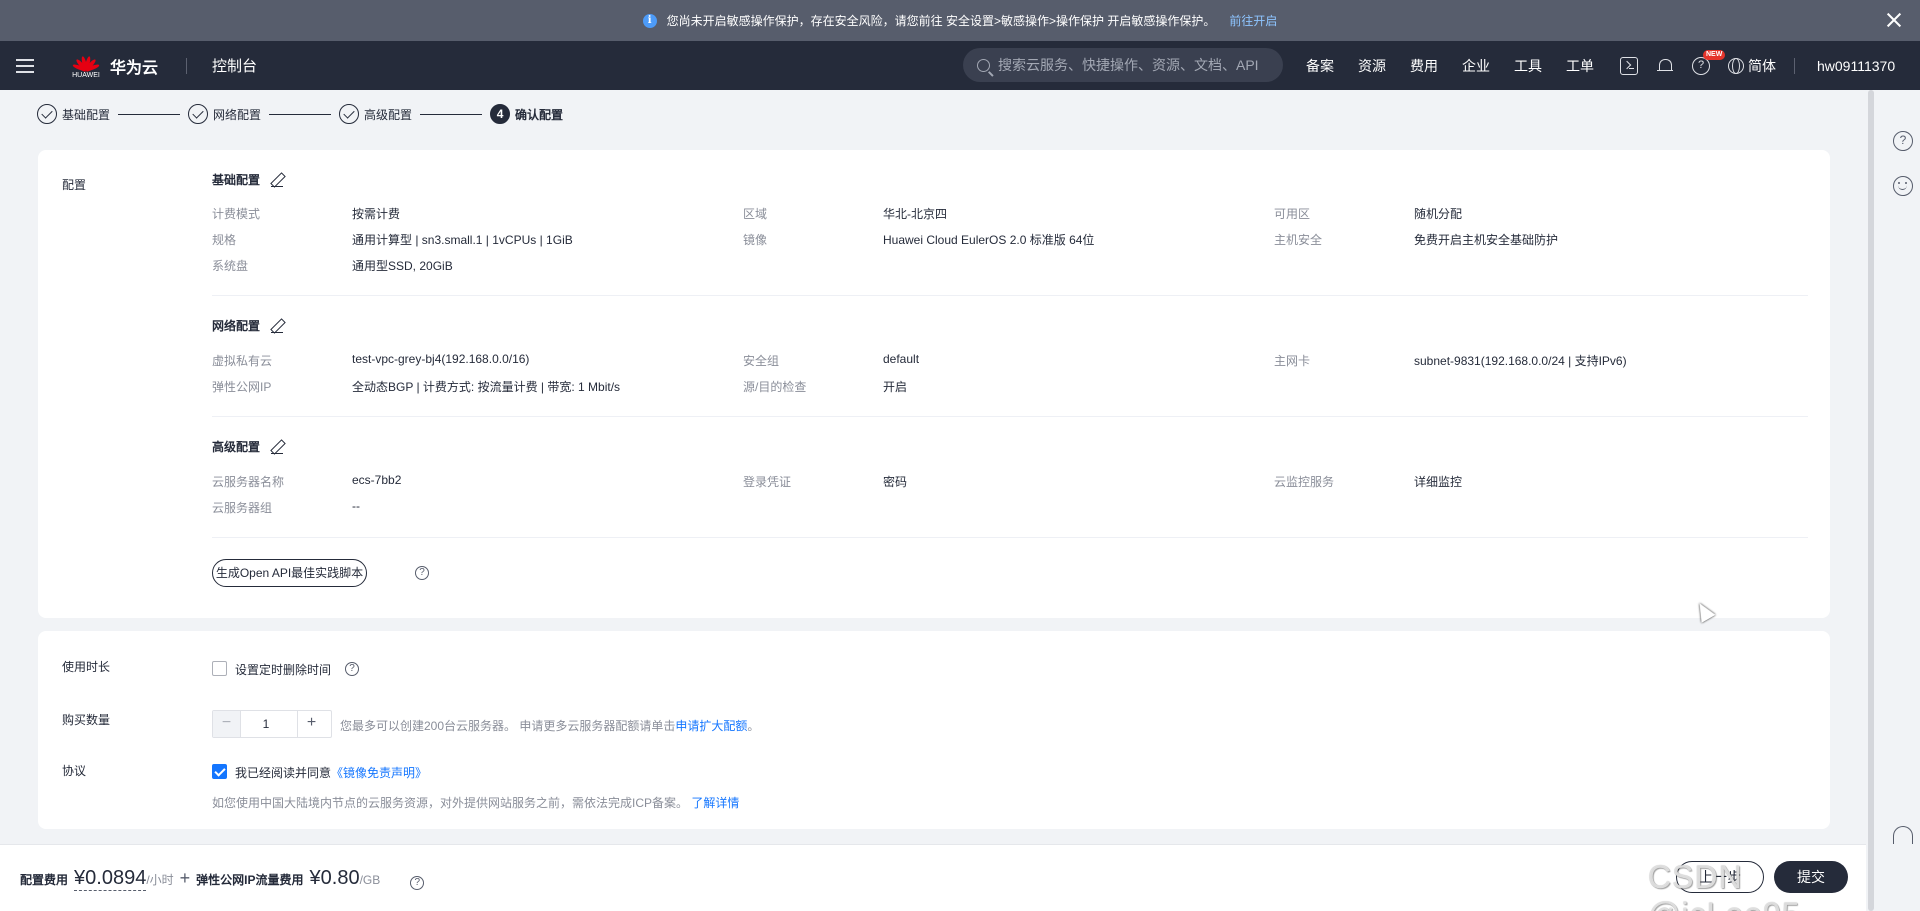  Describe the element at coordinates (755, 240) in the screenshot. I see `kv-key: 镜像` at that location.